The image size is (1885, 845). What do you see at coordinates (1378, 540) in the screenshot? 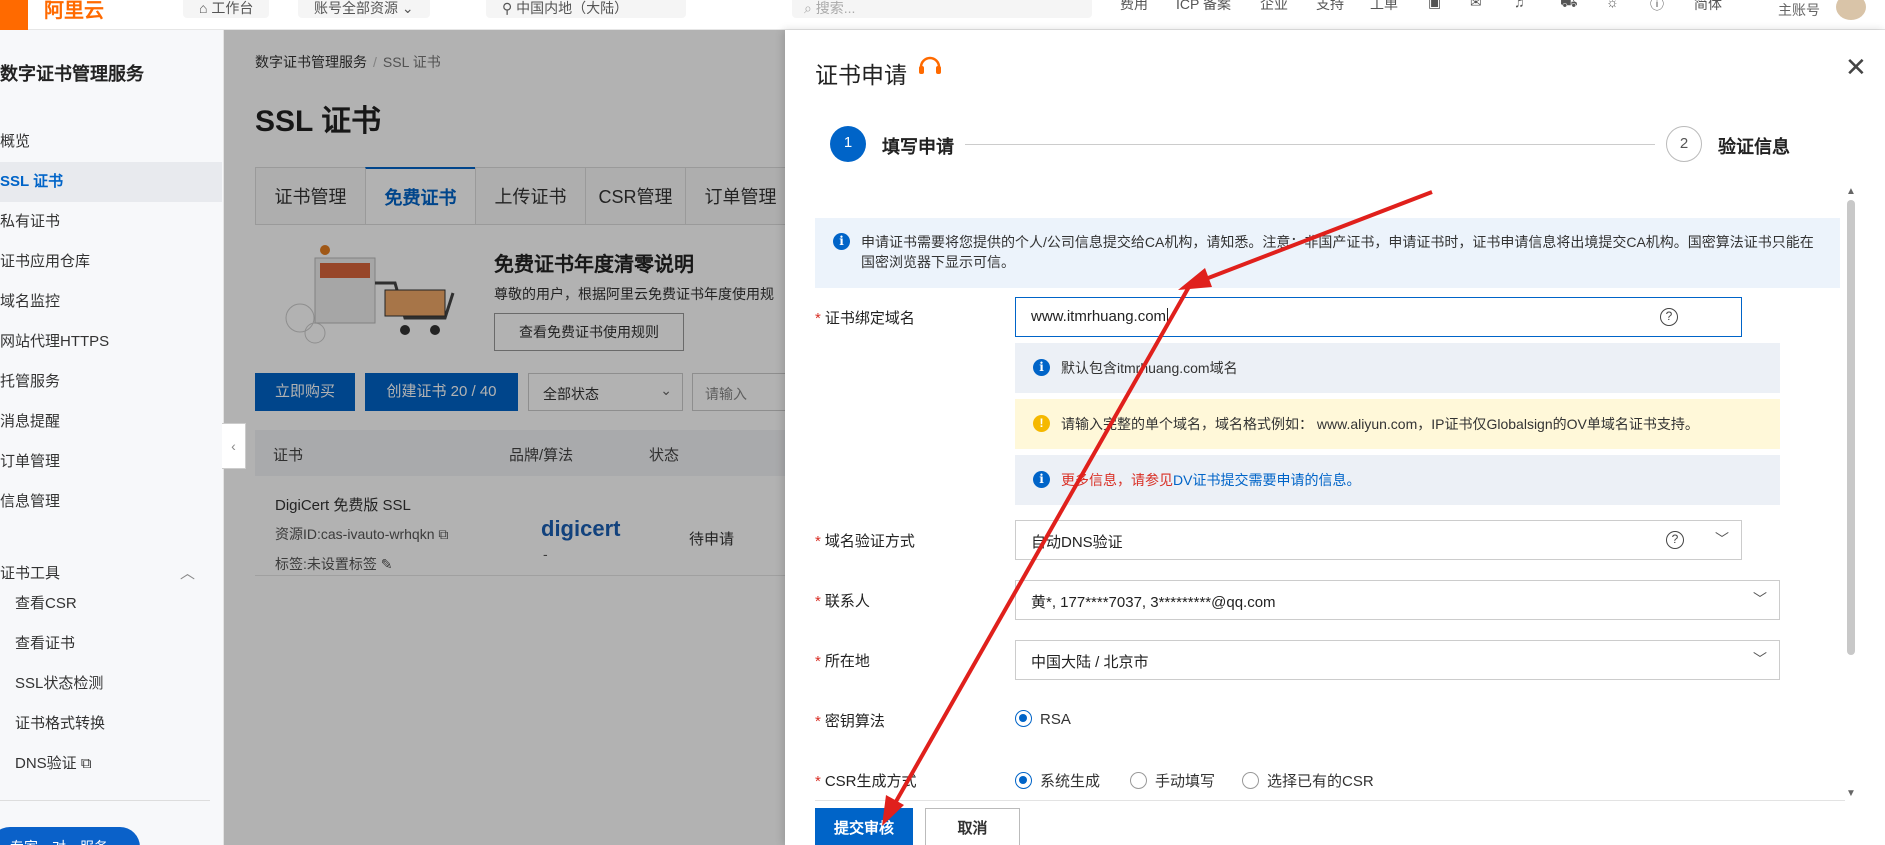
I see `verify-method-select: 自动DNS验证 ﹀` at bounding box center [1378, 540].